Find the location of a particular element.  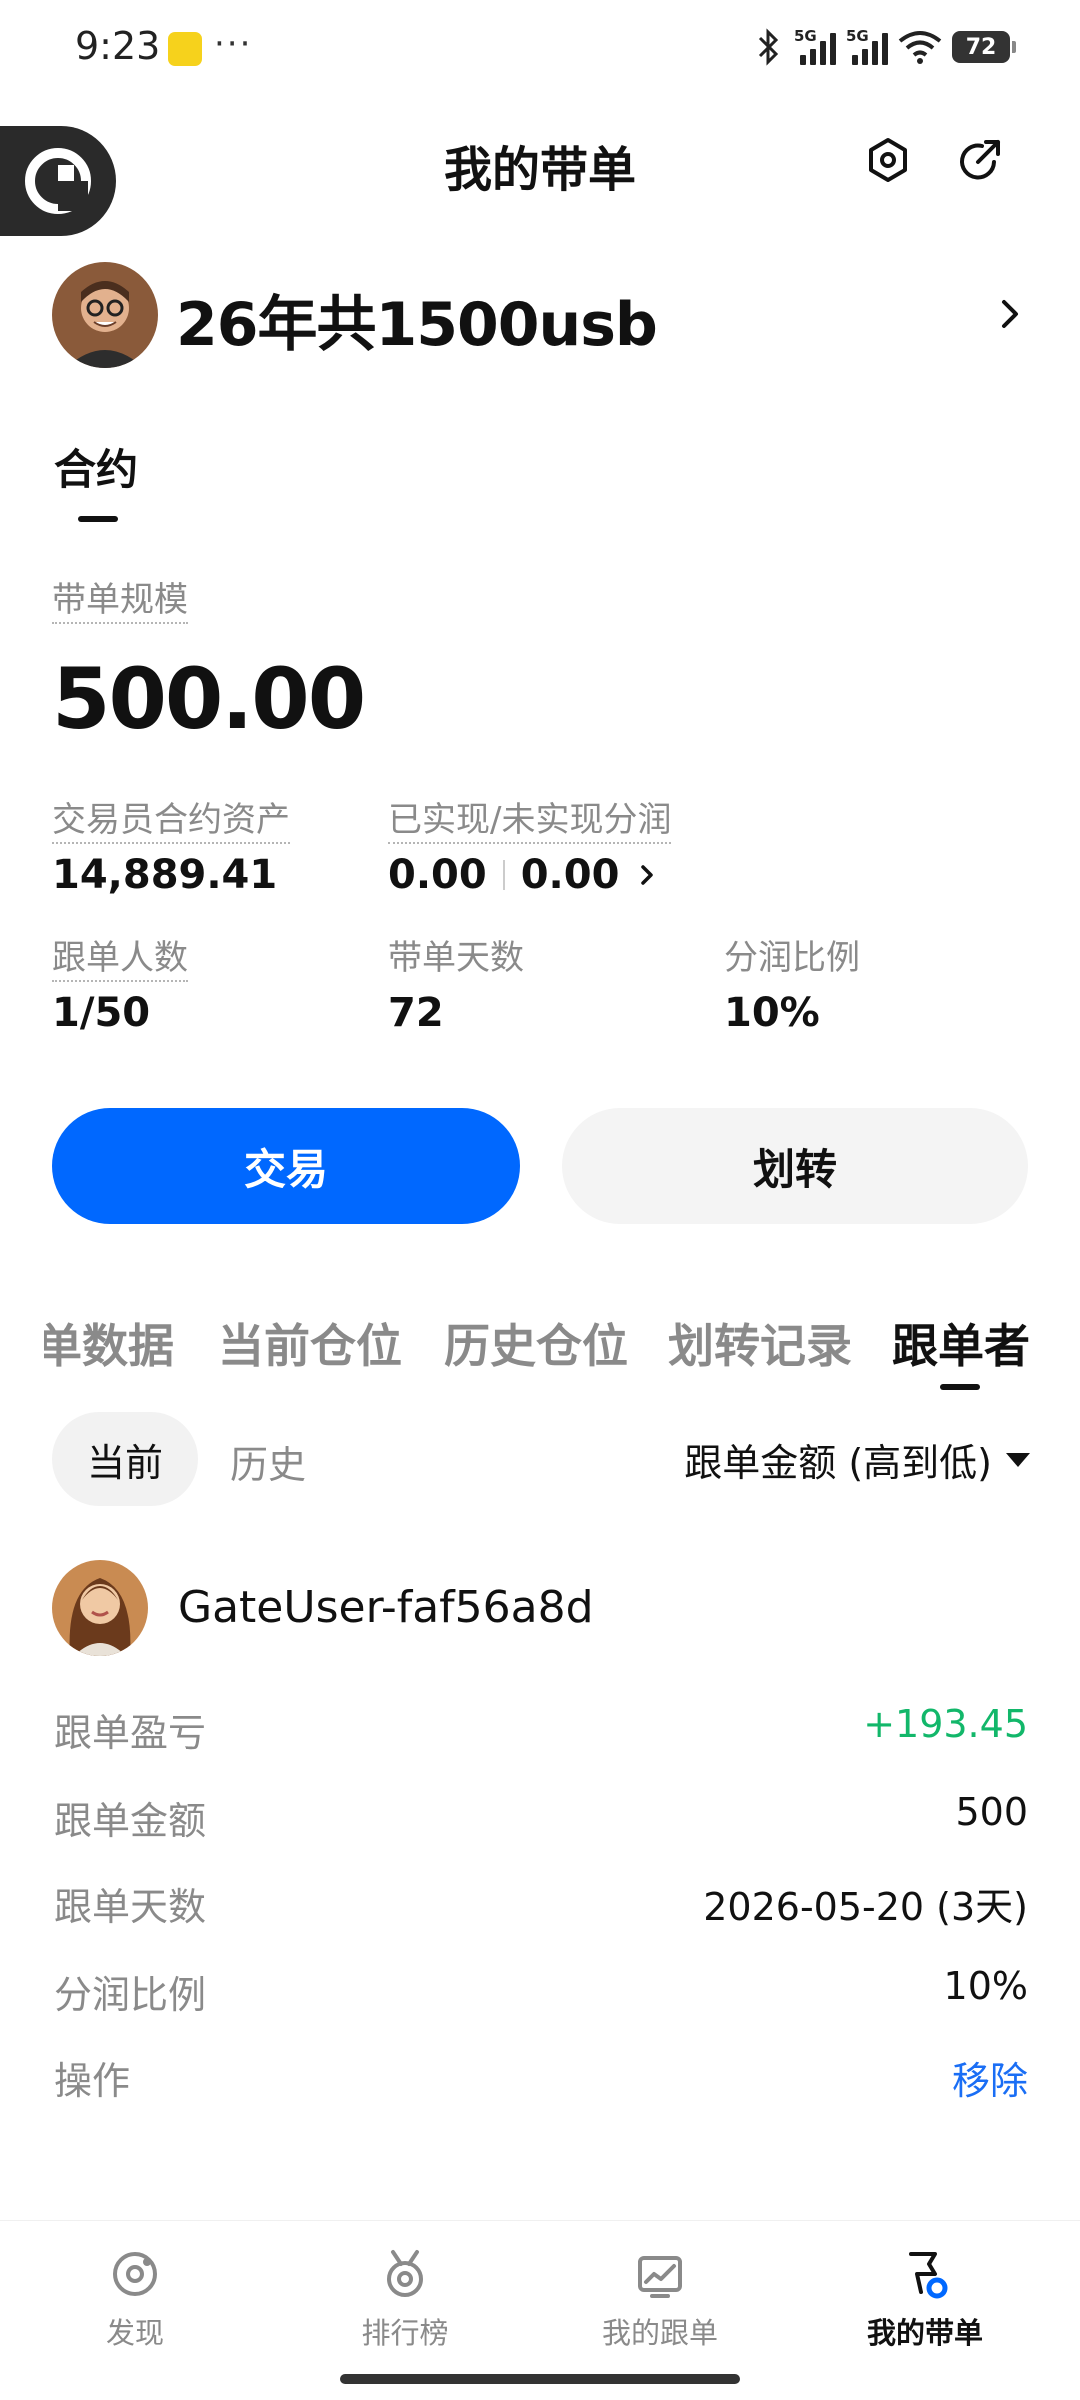

realized-profit-share: 0.00 is located at coordinates (437, 875).